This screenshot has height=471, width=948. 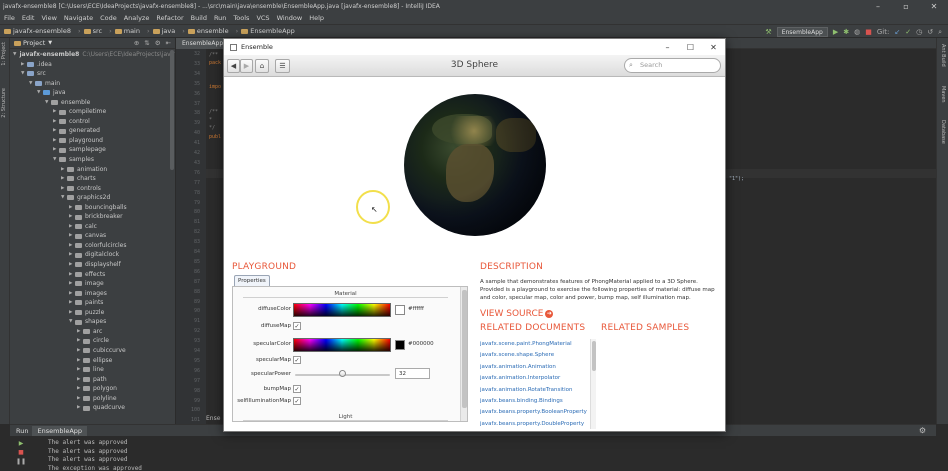 I want to click on specular-color-swatch, so click(x=400, y=345).